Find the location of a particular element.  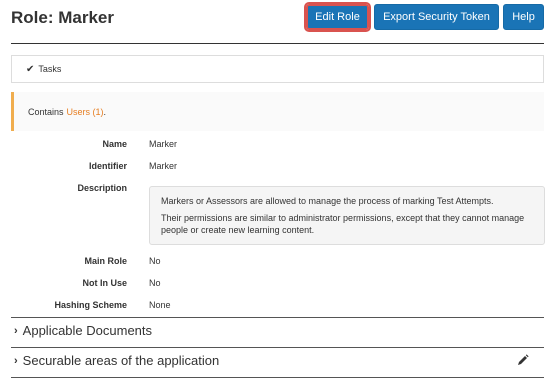

contains-prefix: Contains is located at coordinates (46, 111).